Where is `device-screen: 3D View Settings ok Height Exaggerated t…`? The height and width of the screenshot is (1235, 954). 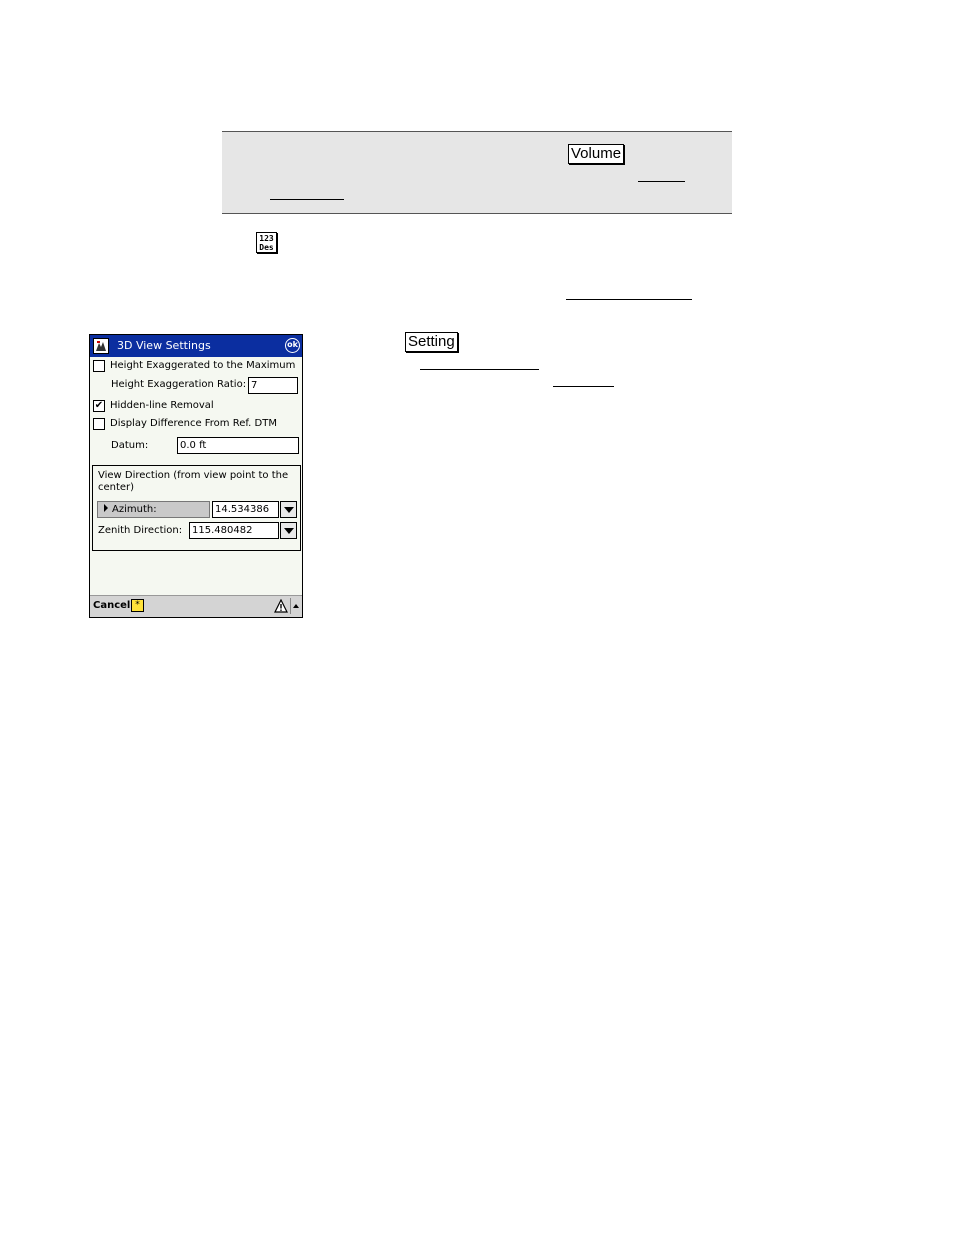 device-screen: 3D View Settings ok Height Exaggerated t… is located at coordinates (196, 476).